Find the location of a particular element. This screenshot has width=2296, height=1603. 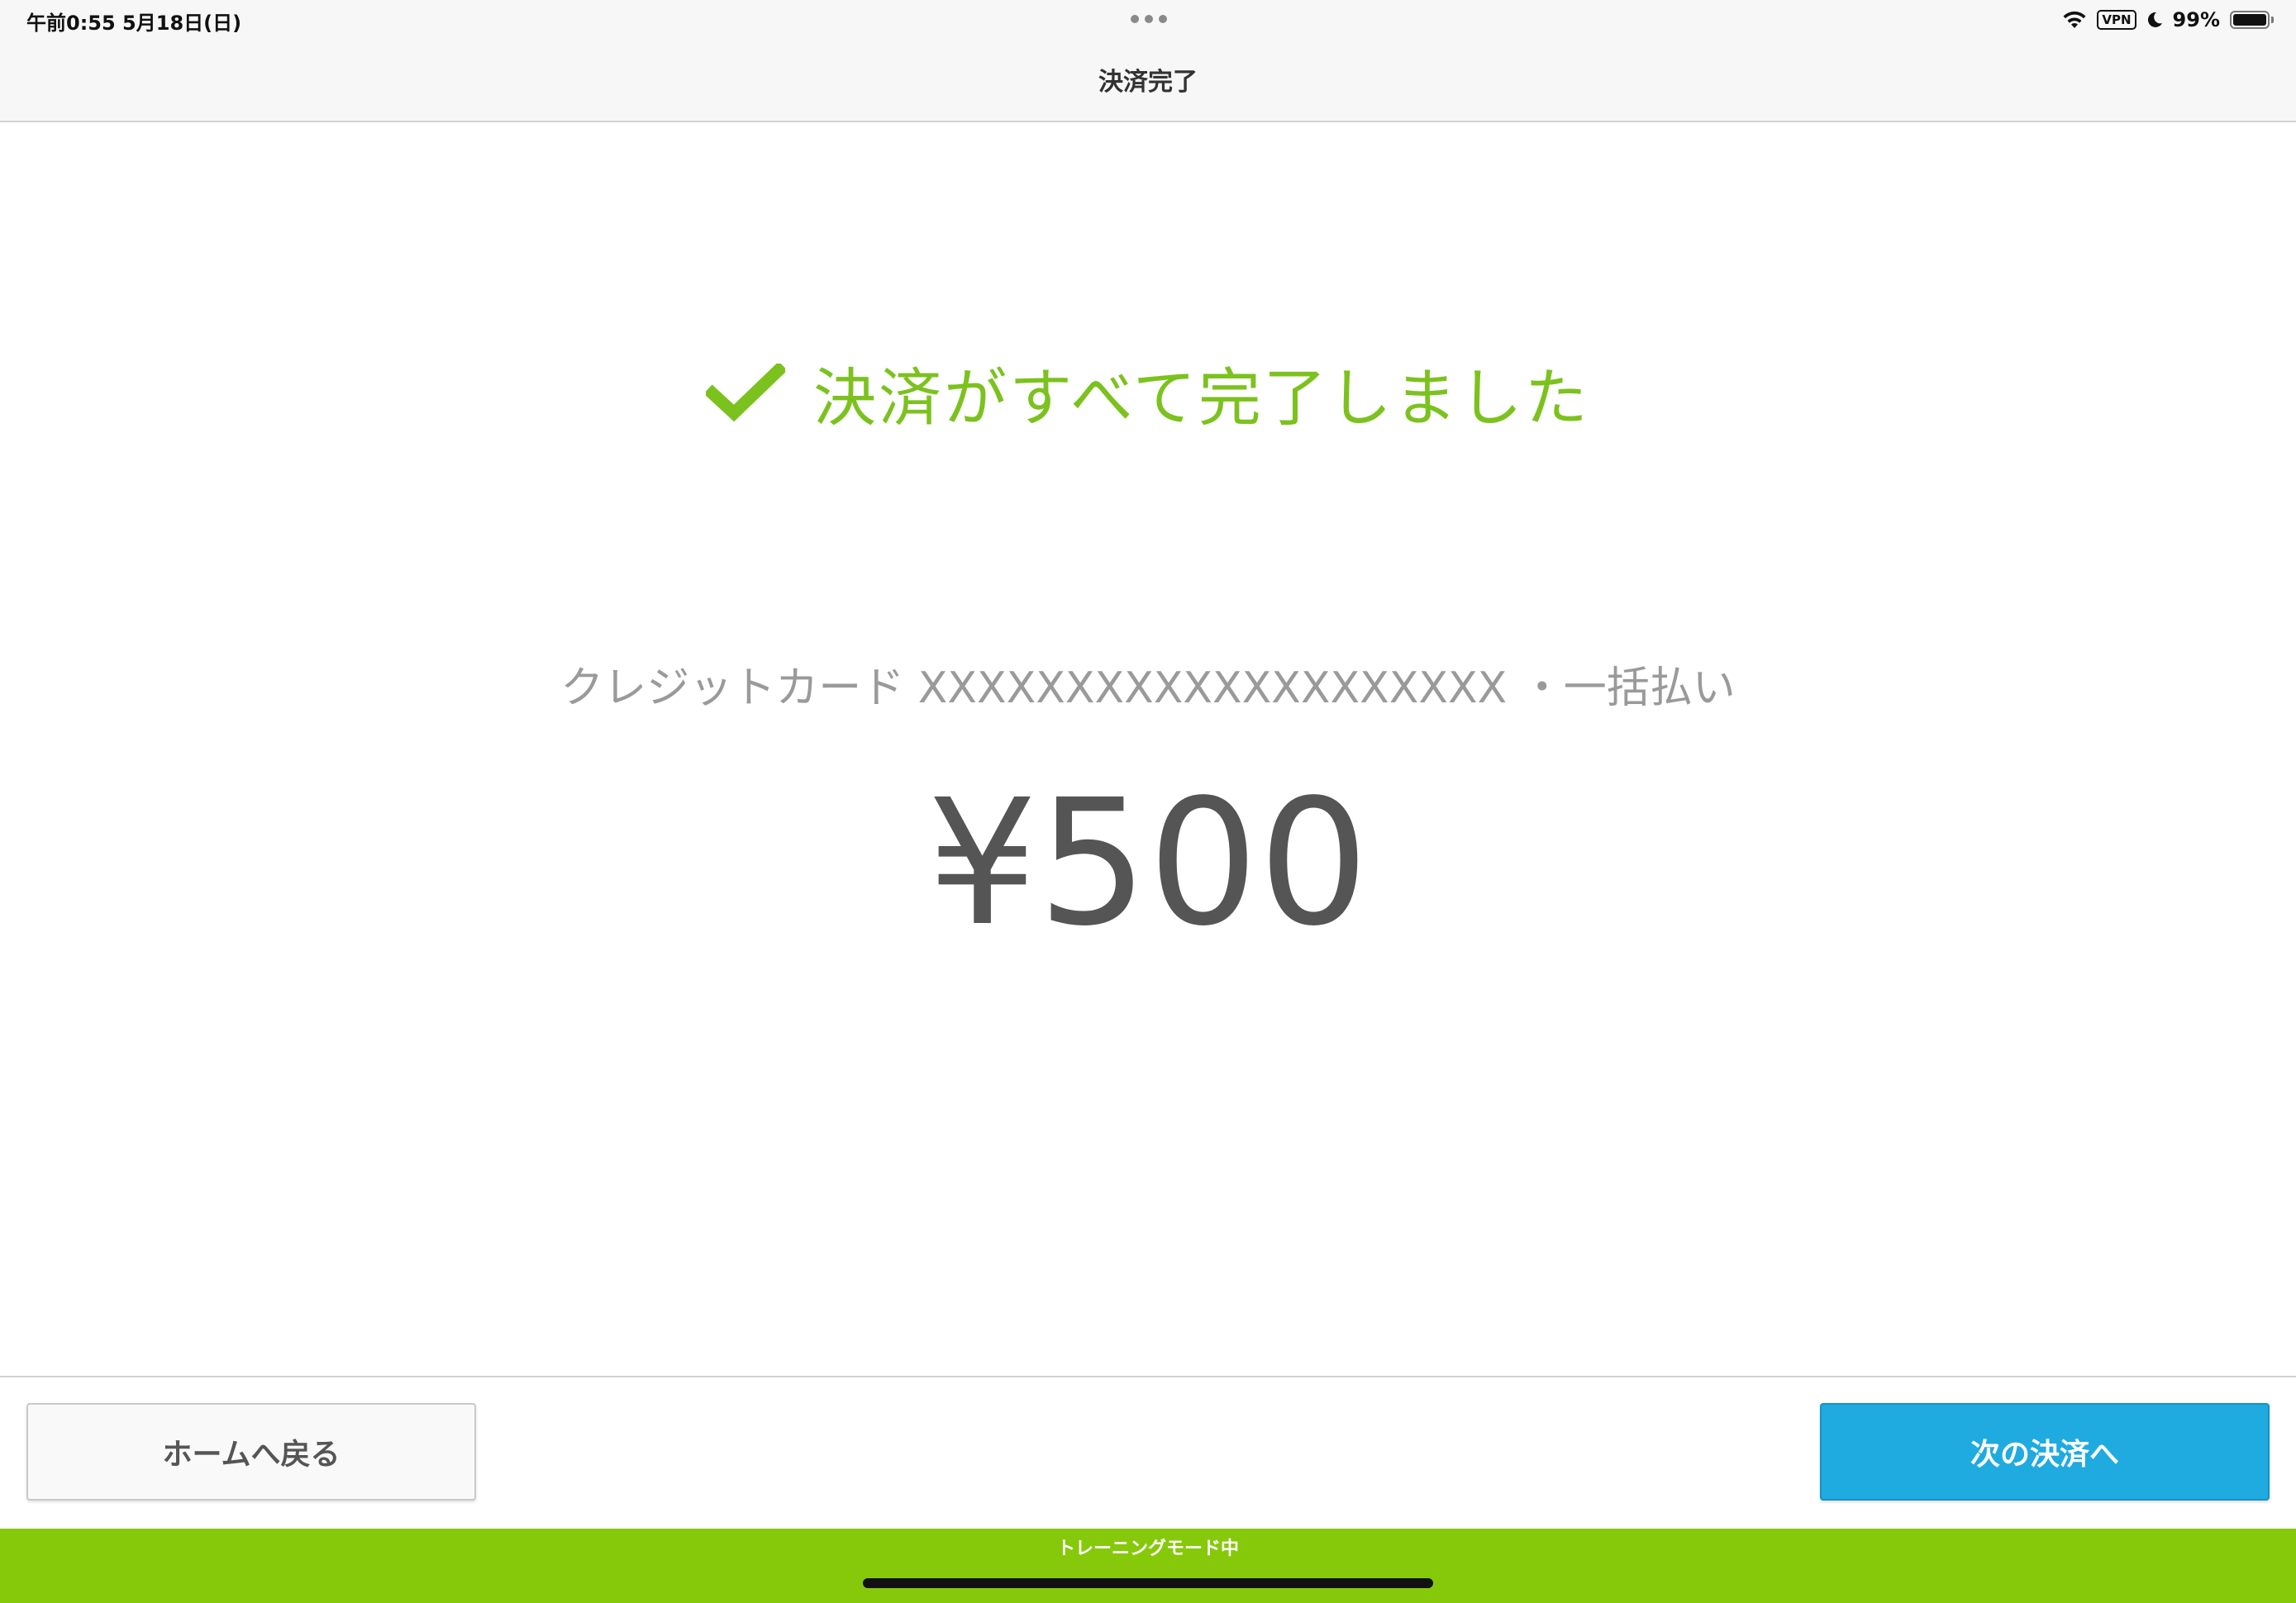

battery-icon is located at coordinates (2252, 20).